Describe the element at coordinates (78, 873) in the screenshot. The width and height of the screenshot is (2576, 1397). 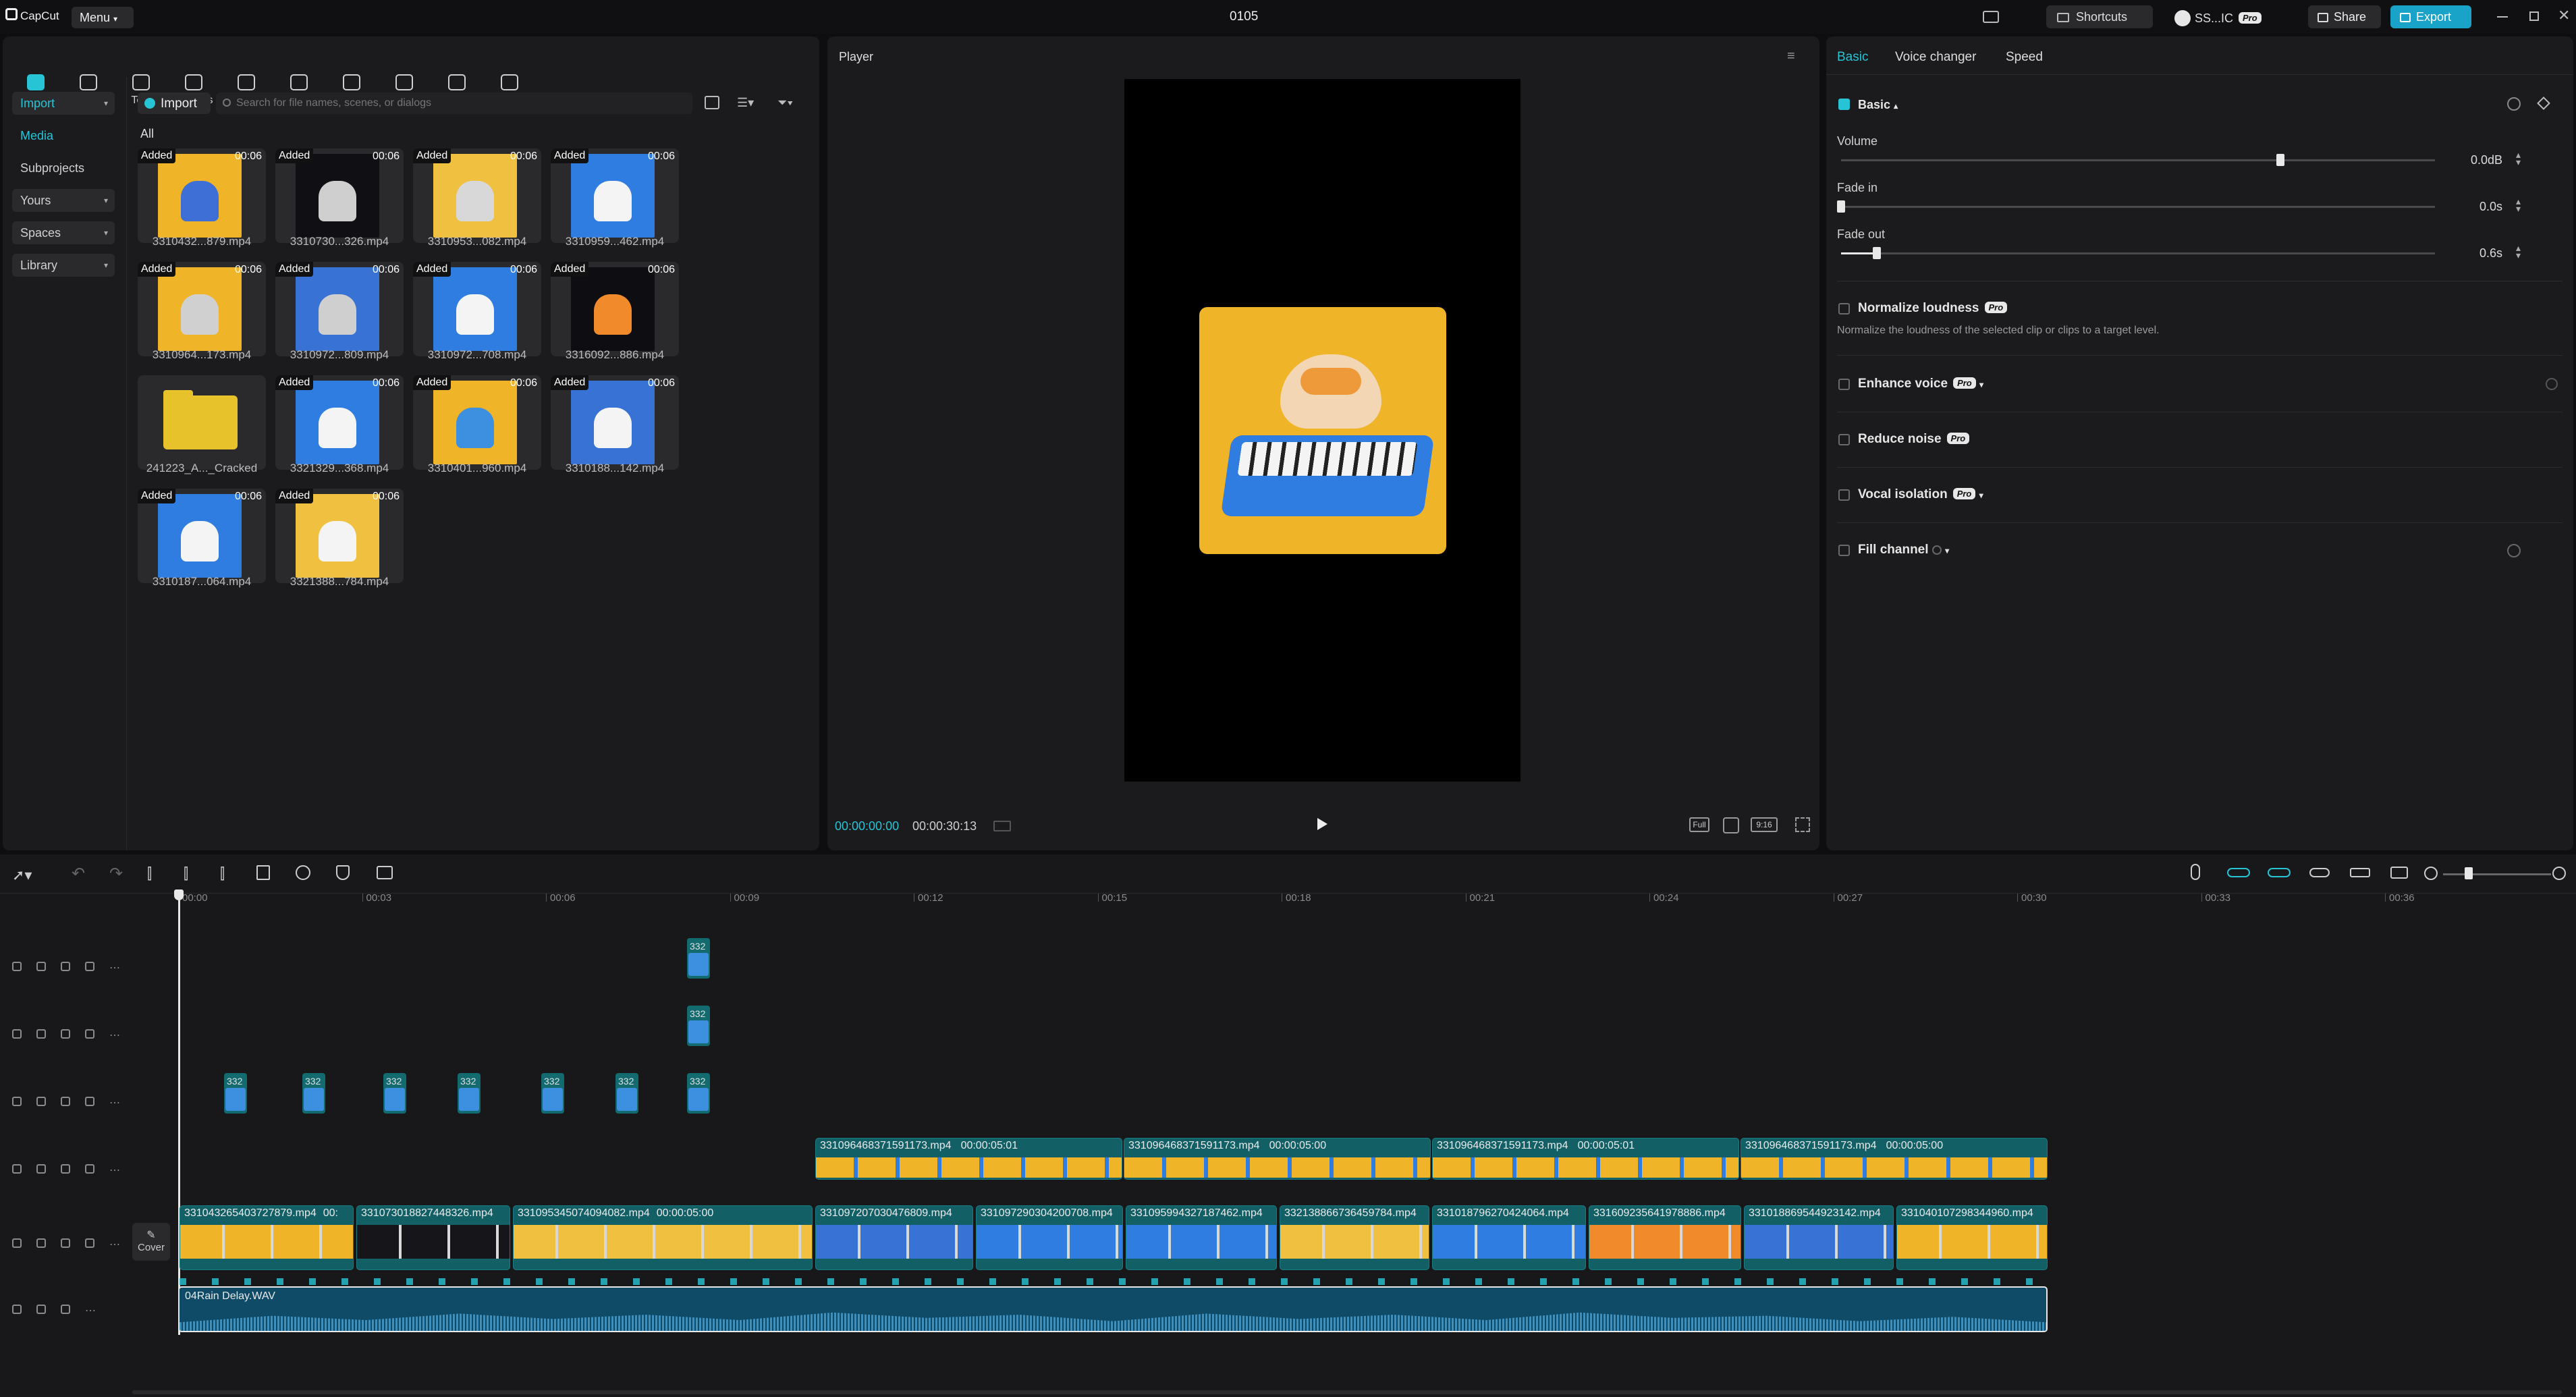
I see `undo-icon: ↶` at that location.